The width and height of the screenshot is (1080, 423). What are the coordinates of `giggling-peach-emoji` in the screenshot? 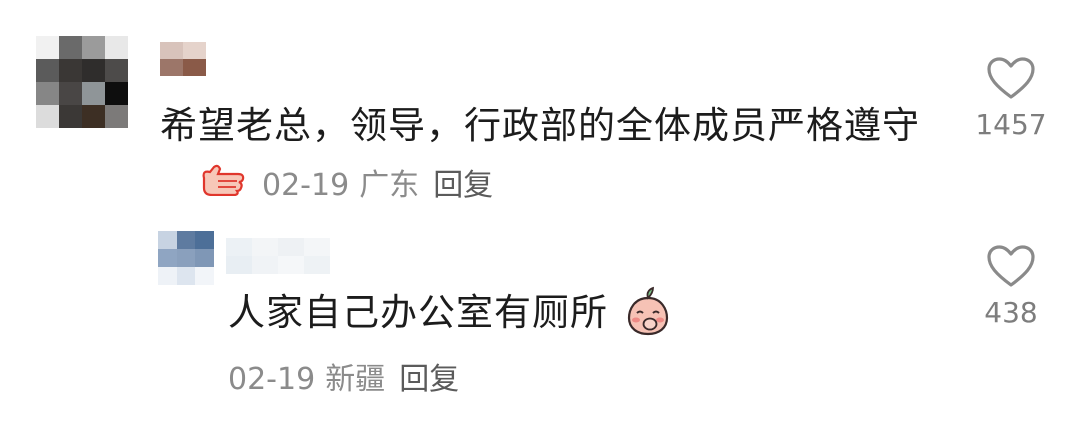 It's located at (648, 311).